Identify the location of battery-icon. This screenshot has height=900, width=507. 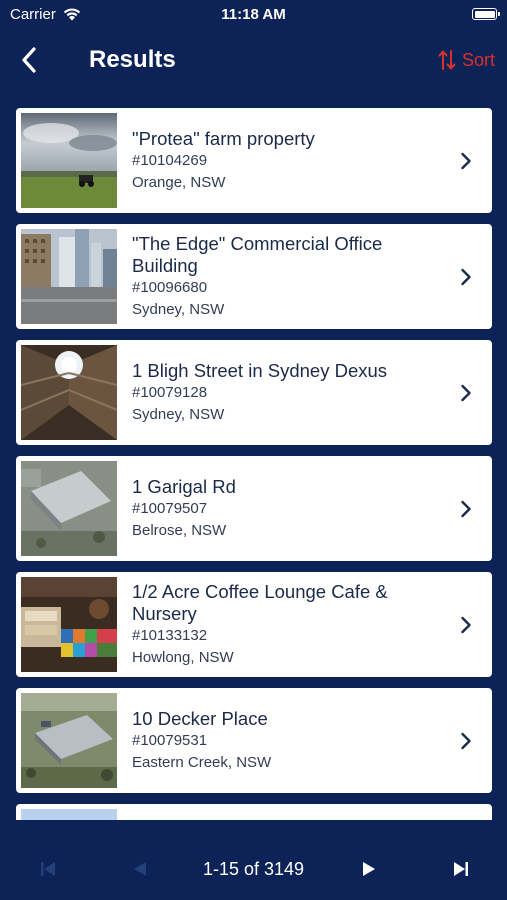
(486, 14).